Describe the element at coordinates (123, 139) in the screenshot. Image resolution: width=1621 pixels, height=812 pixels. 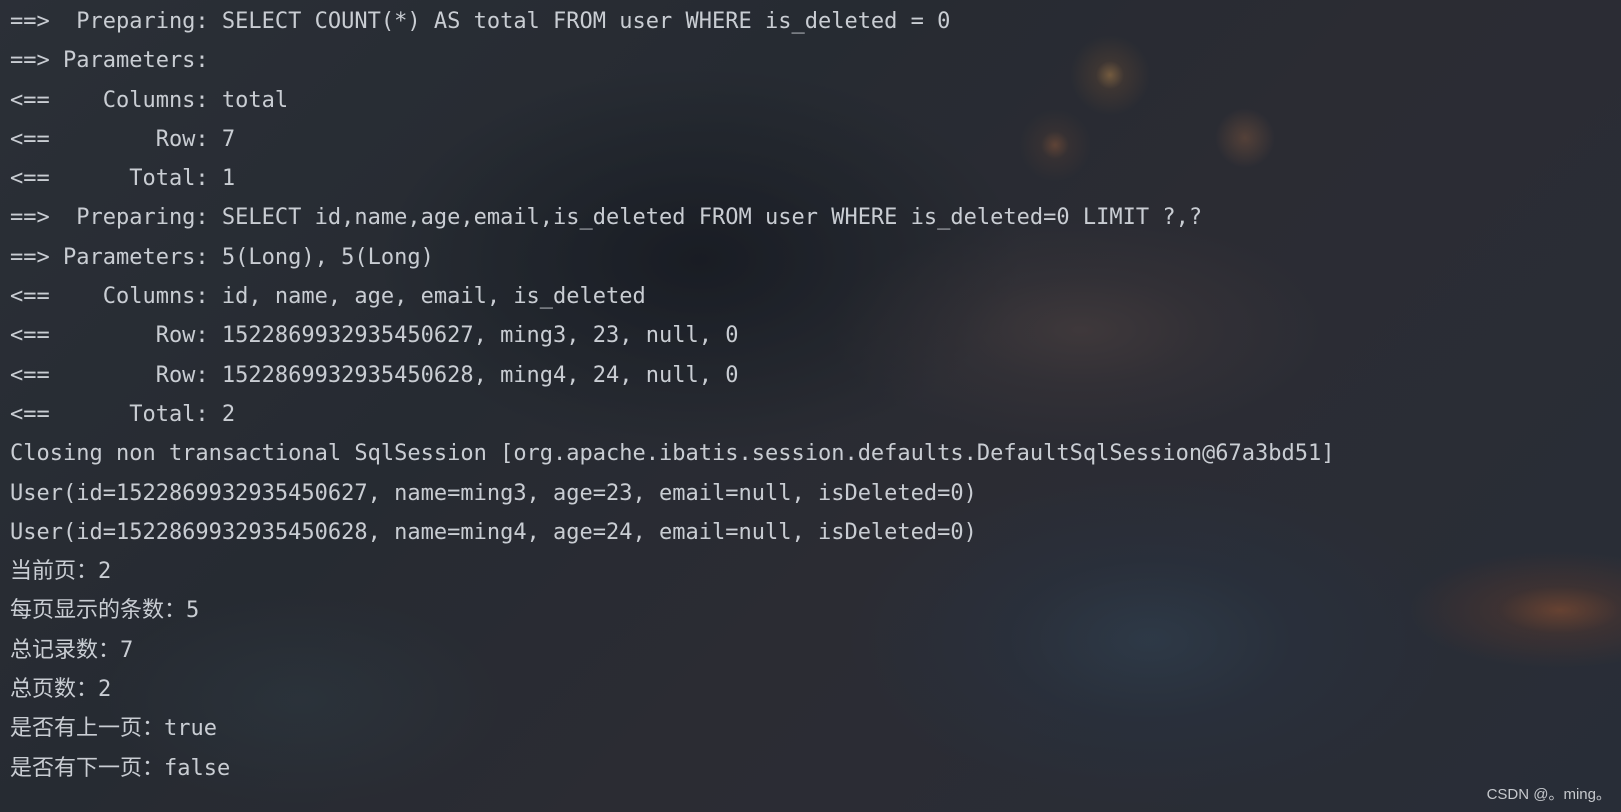
I see `console-line-row-count: <== Row: 7` at that location.